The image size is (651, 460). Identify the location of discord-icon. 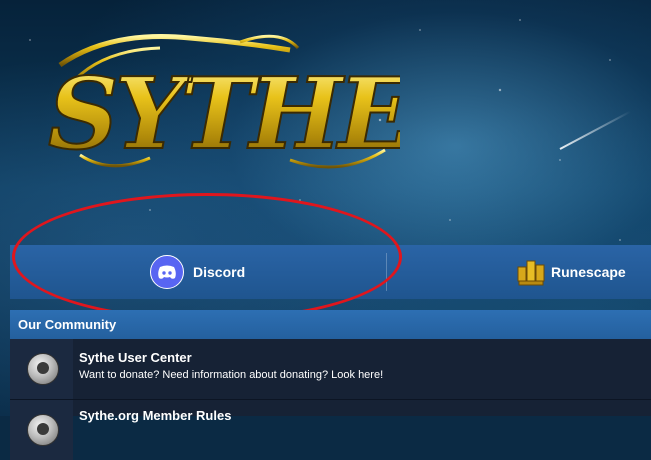
(167, 272).